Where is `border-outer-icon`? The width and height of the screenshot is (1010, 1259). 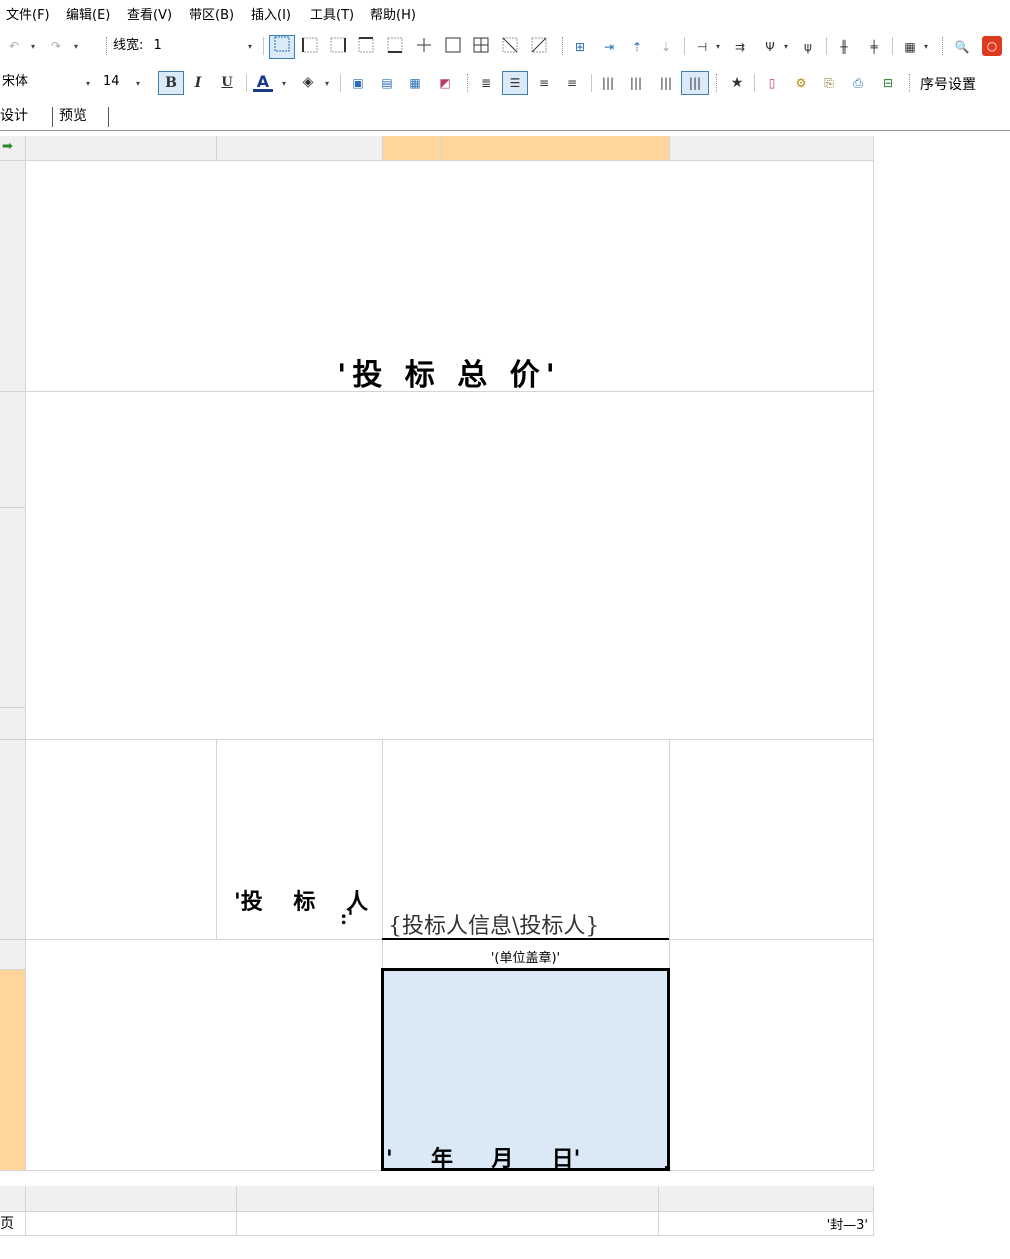 border-outer-icon is located at coordinates (453, 47).